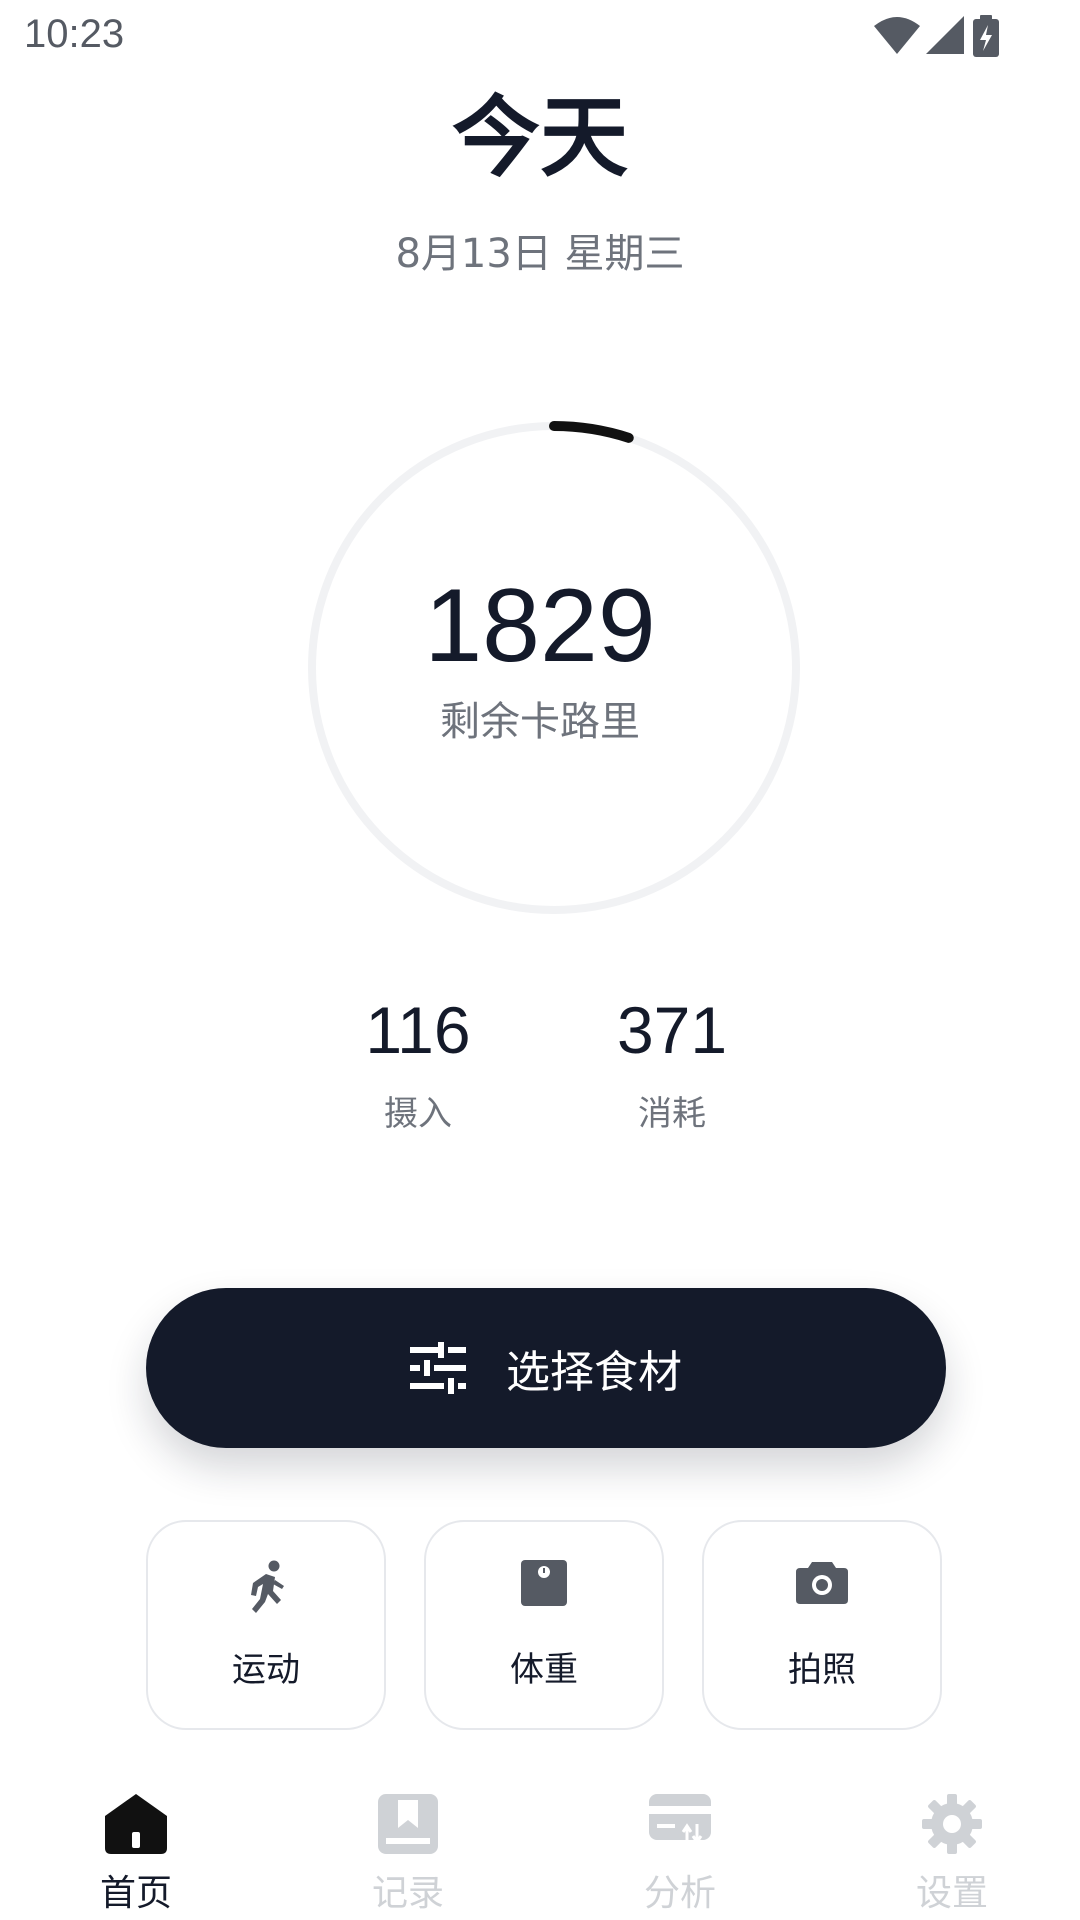  I want to click on nav-home-label: 首页, so click(135, 1893).